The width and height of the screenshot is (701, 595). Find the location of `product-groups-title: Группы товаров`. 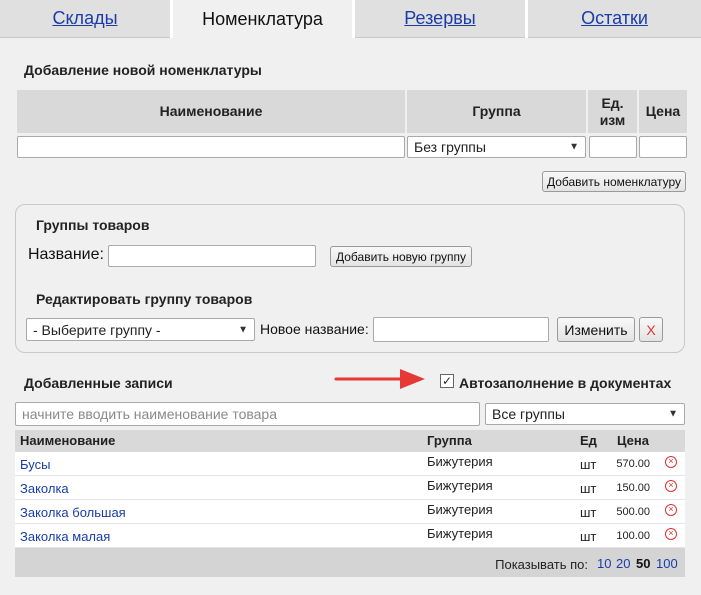

product-groups-title: Группы товаров is located at coordinates (93, 225).